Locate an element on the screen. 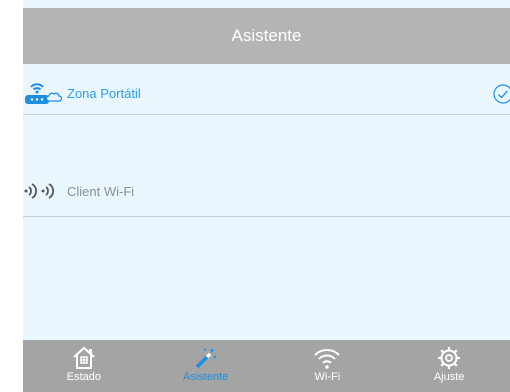  tab-estado: Estado is located at coordinates (84, 366).